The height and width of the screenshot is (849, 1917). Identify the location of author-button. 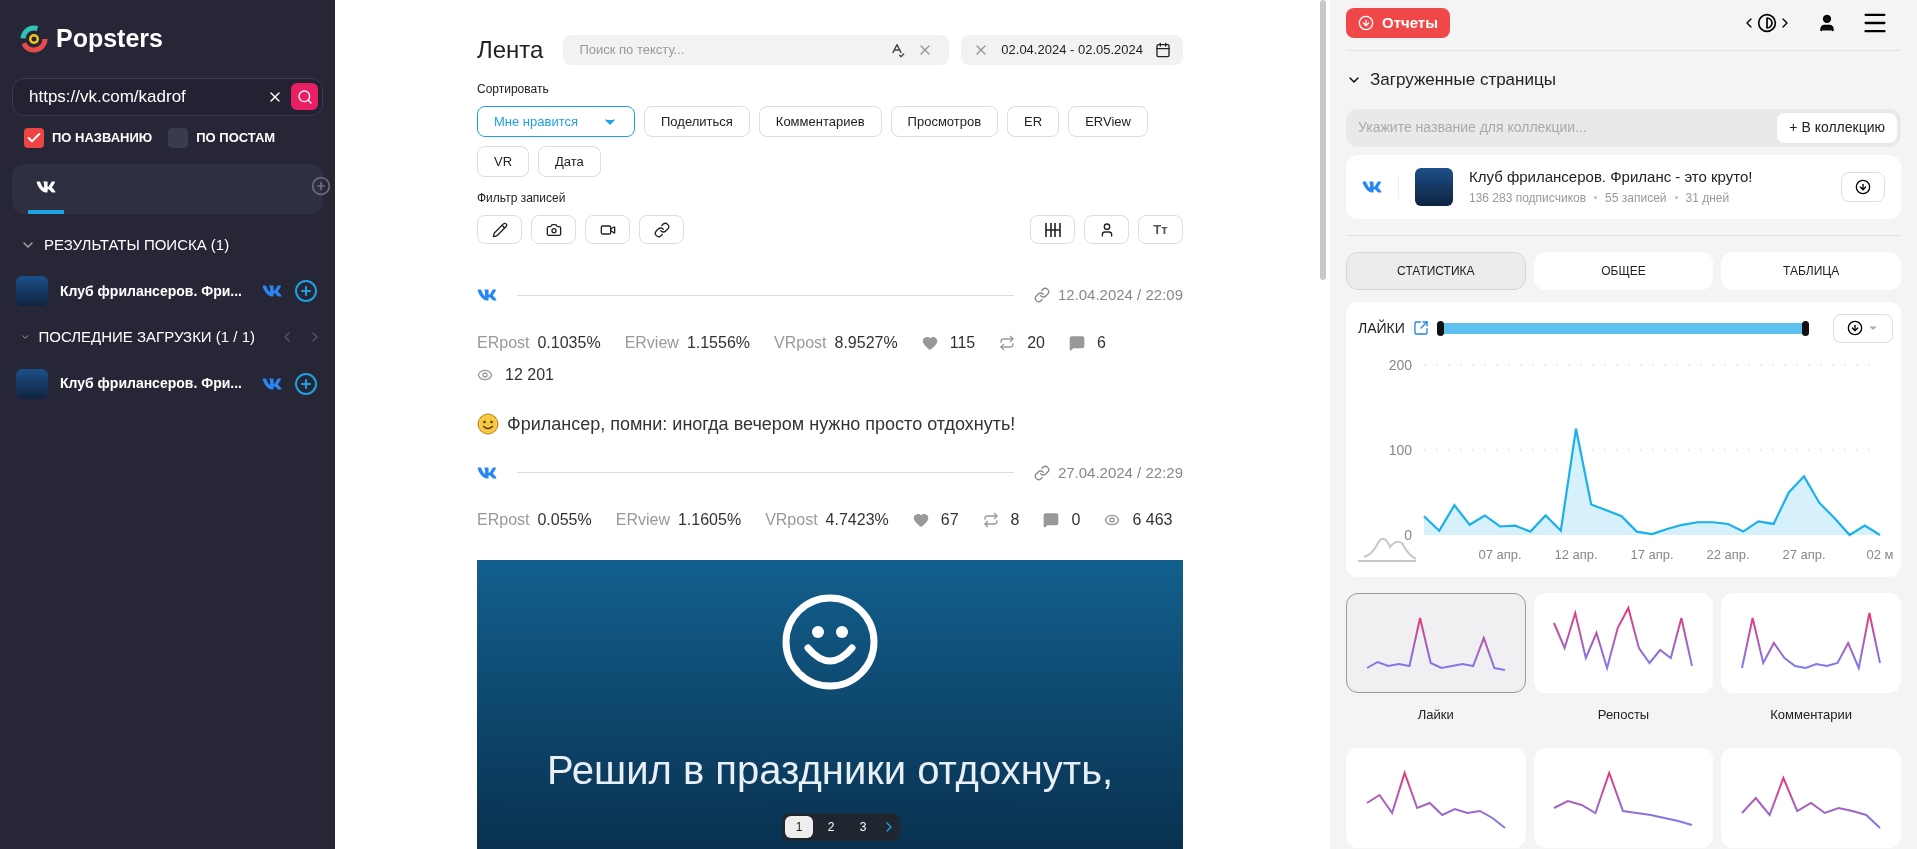
(1106, 229).